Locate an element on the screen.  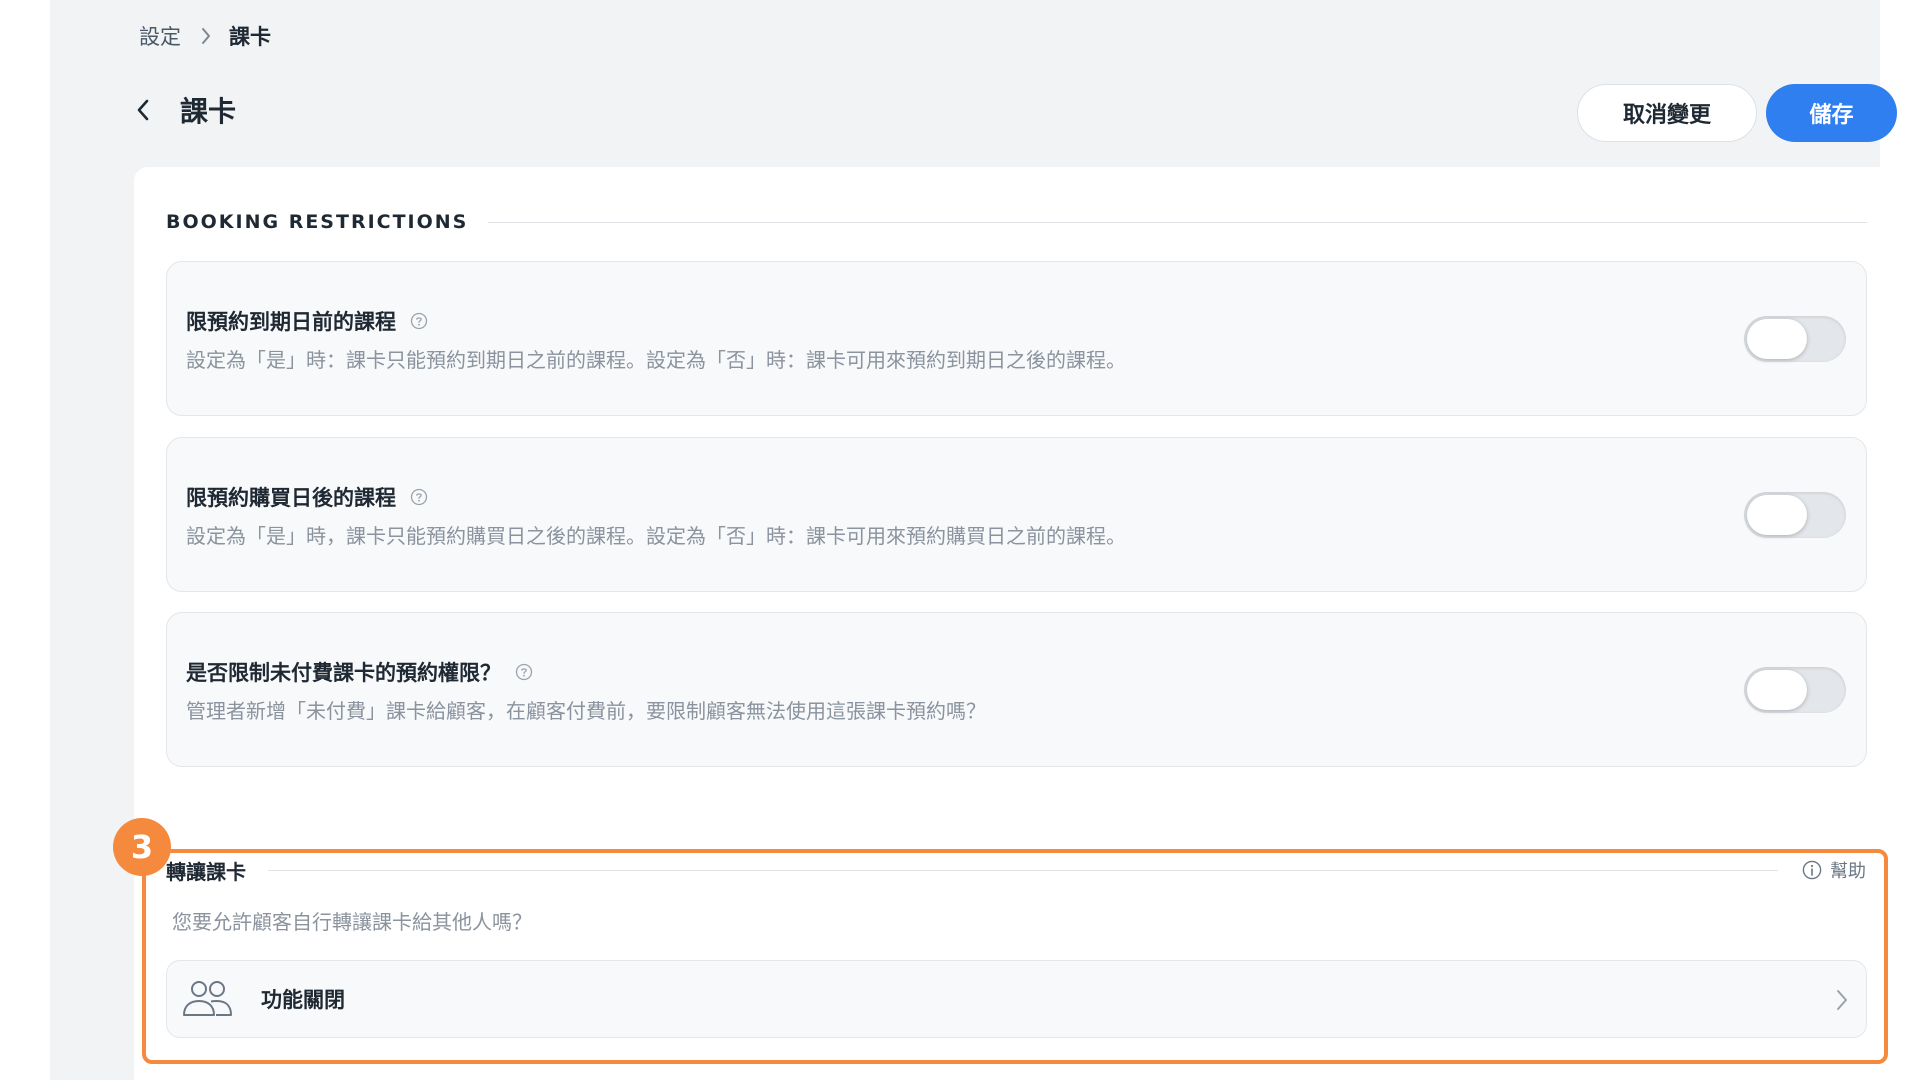
restriction-title: 是否限制未付費課卡的預約權限？ is located at coordinates (359, 672).